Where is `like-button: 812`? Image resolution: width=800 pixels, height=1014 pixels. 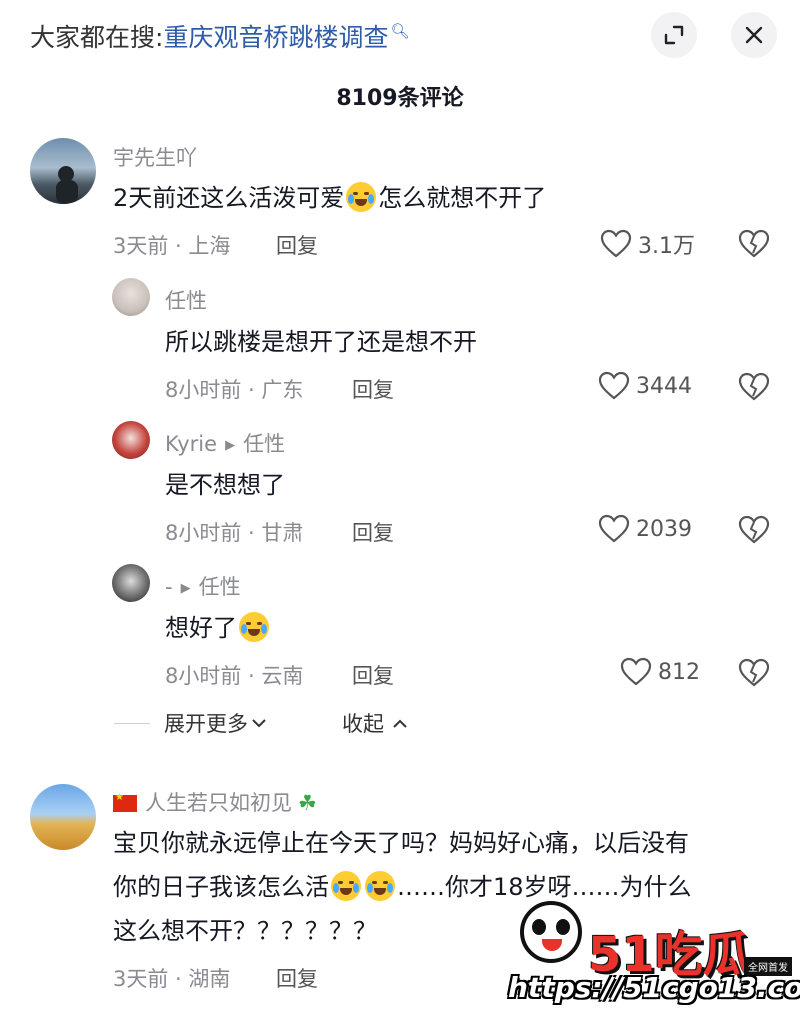 like-button: 812 is located at coordinates (660, 672).